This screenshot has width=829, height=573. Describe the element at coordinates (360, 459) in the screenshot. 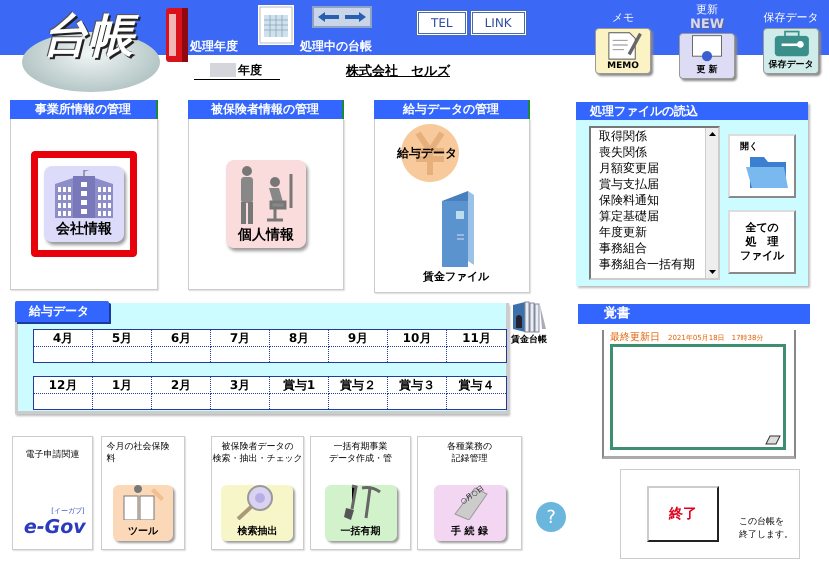

I see `card-caption: データ作成・管` at that location.